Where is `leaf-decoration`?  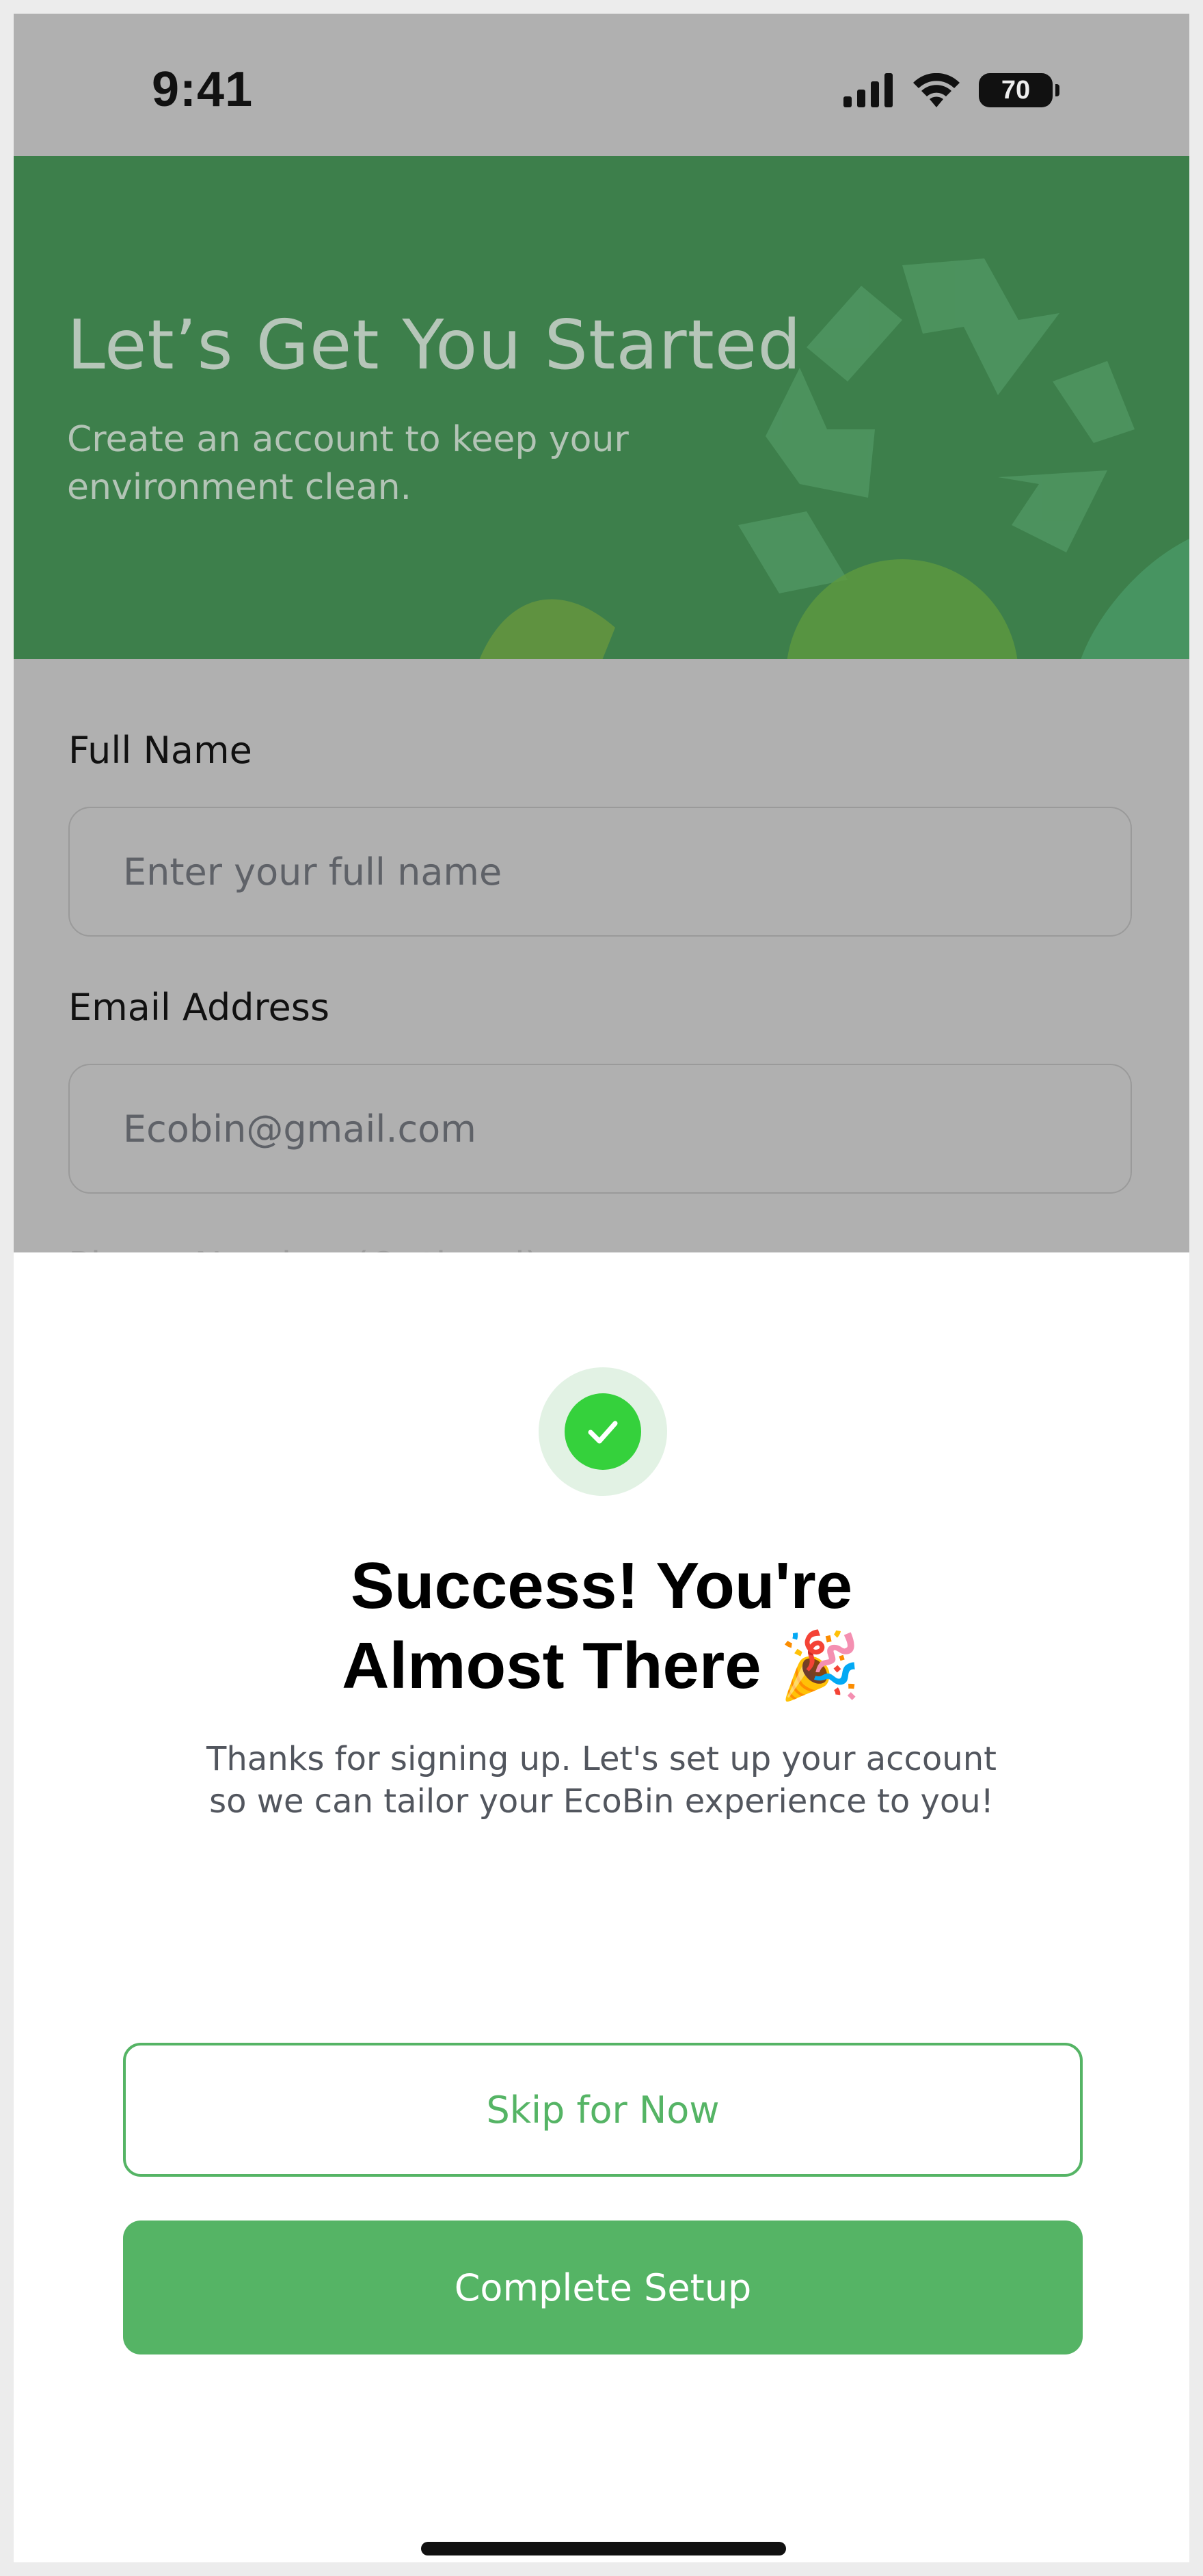 leaf-decoration is located at coordinates (547, 629).